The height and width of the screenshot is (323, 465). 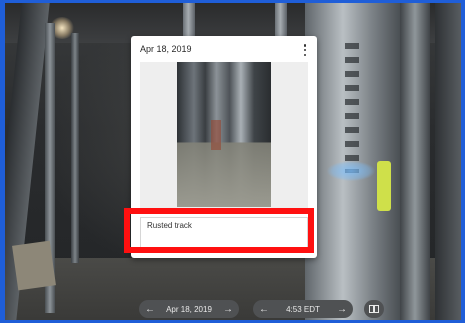 What do you see at coordinates (352, 108) in the screenshot?
I see `stud-holes` at bounding box center [352, 108].